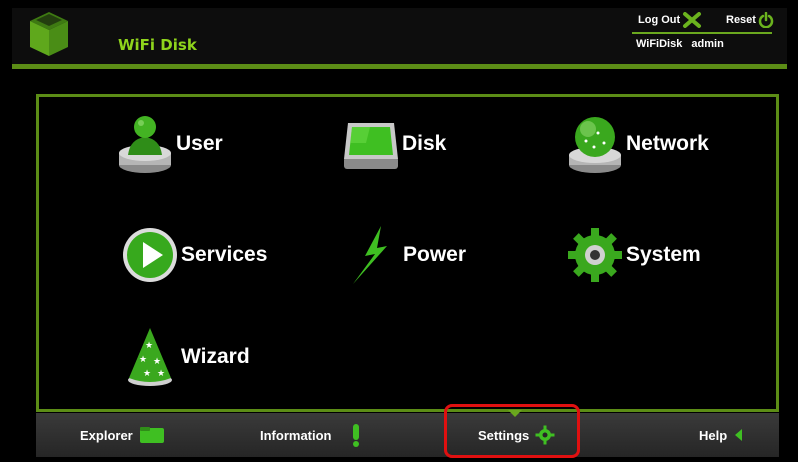 This screenshot has height=462, width=798. I want to click on tile-wizard-label: Wizard, so click(215, 356).